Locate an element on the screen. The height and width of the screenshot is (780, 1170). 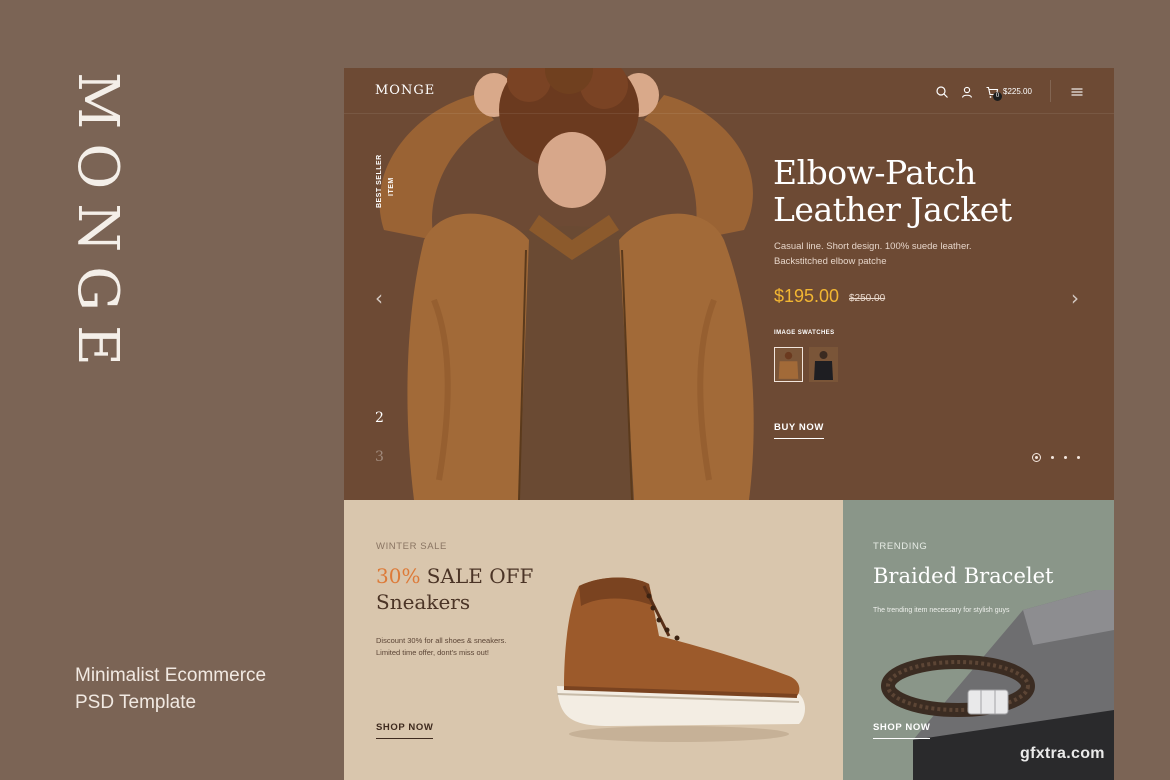
tagline: Minimalist Ecommerce PSD Template is located at coordinates (170, 689).